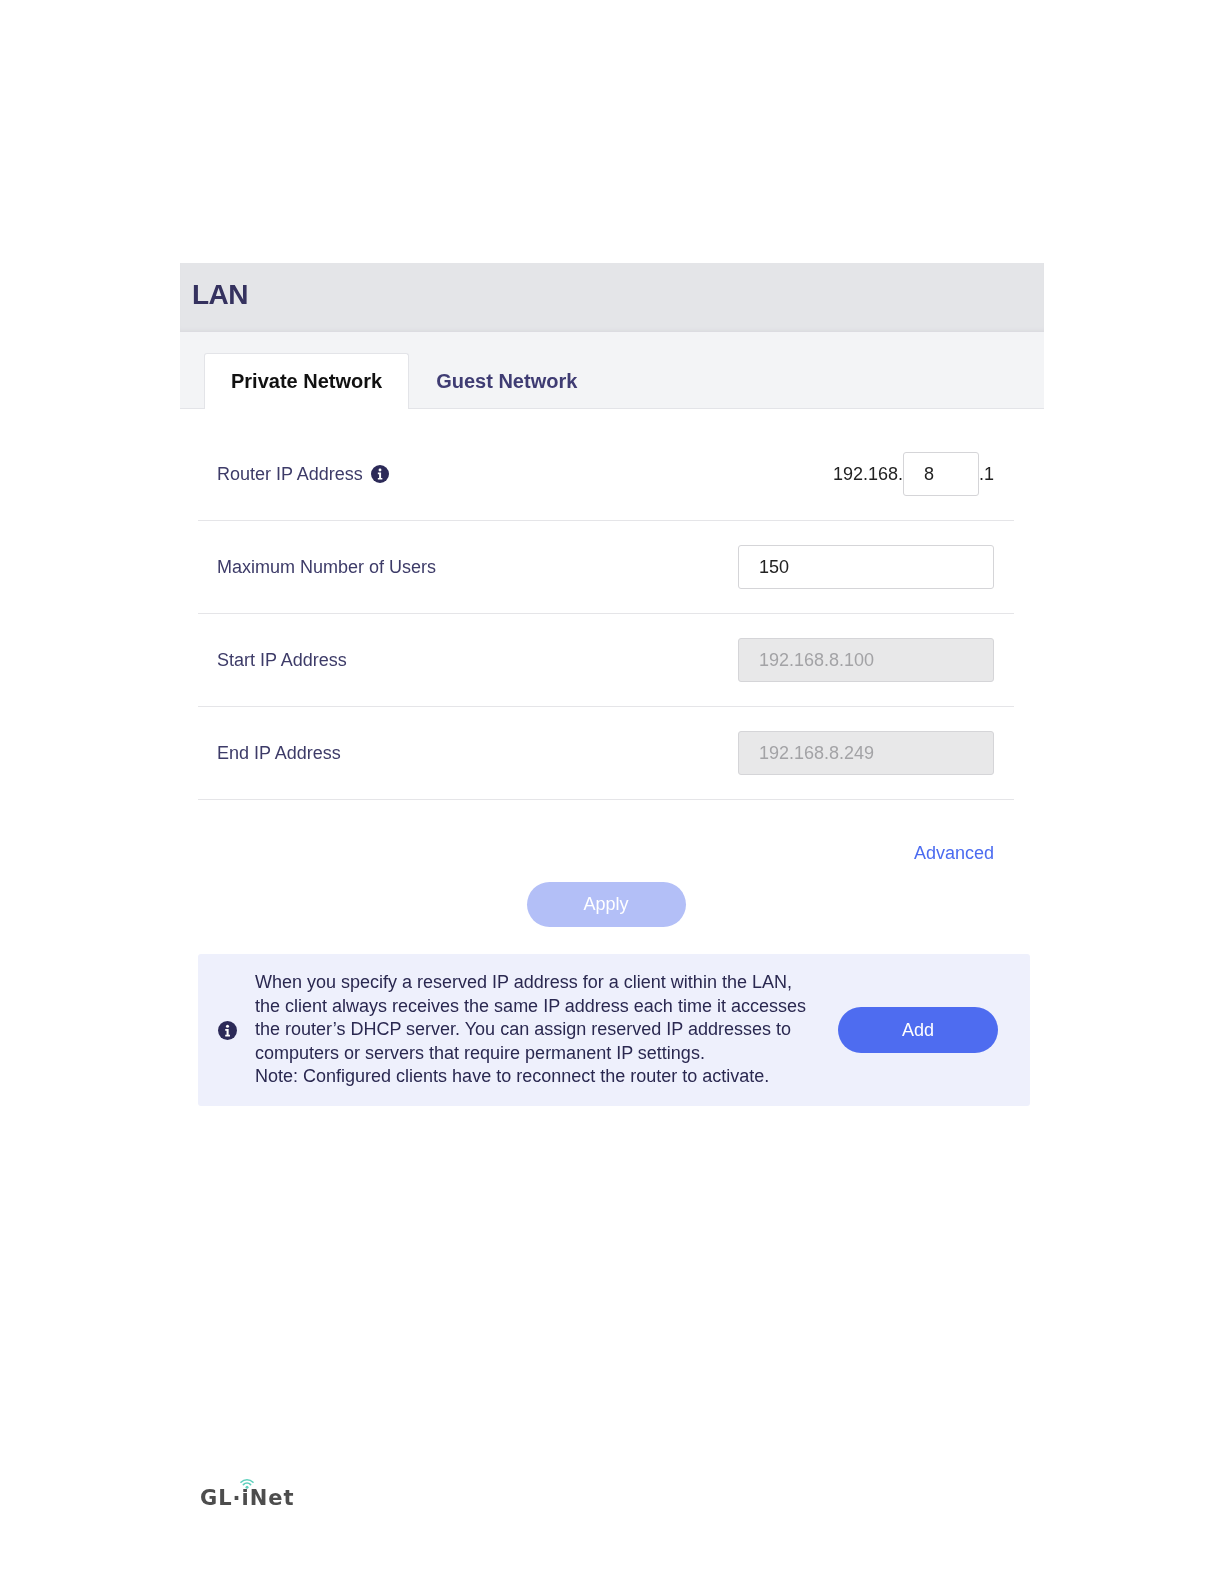 Image resolution: width=1224 pixels, height=1584 pixels. Describe the element at coordinates (279, 753) in the screenshot. I see `field-label: End IP Address` at that location.